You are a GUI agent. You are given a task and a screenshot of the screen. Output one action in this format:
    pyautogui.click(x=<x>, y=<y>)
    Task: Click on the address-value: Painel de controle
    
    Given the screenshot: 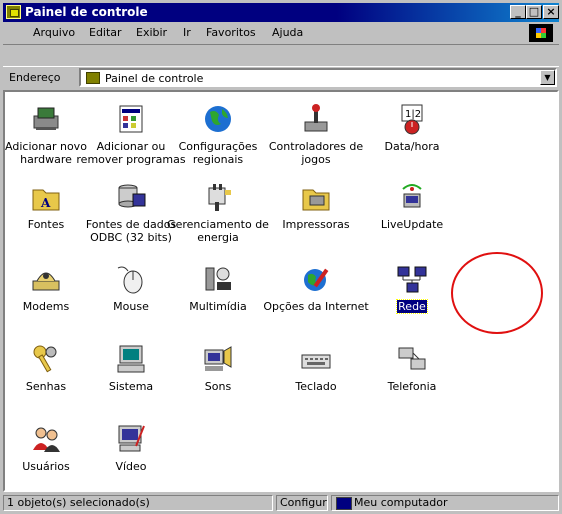 What is the action you would take?
    pyautogui.click(x=154, y=78)
    